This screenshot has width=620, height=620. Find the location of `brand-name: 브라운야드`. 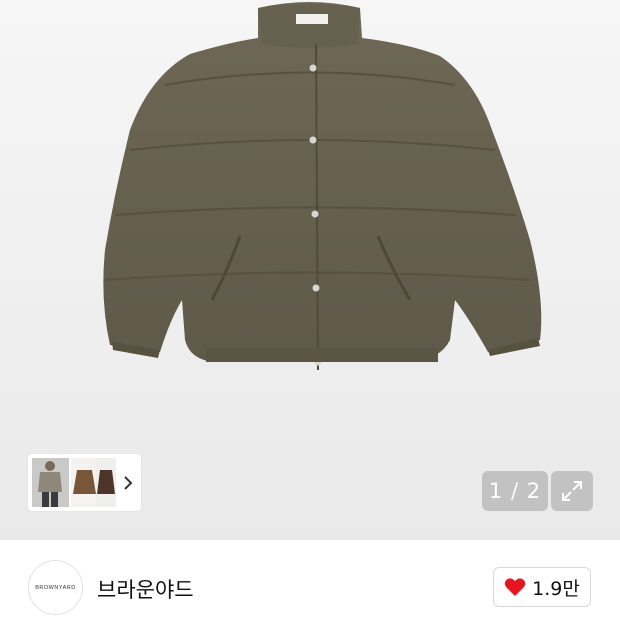

brand-name: 브라운야드 is located at coordinates (145, 589).